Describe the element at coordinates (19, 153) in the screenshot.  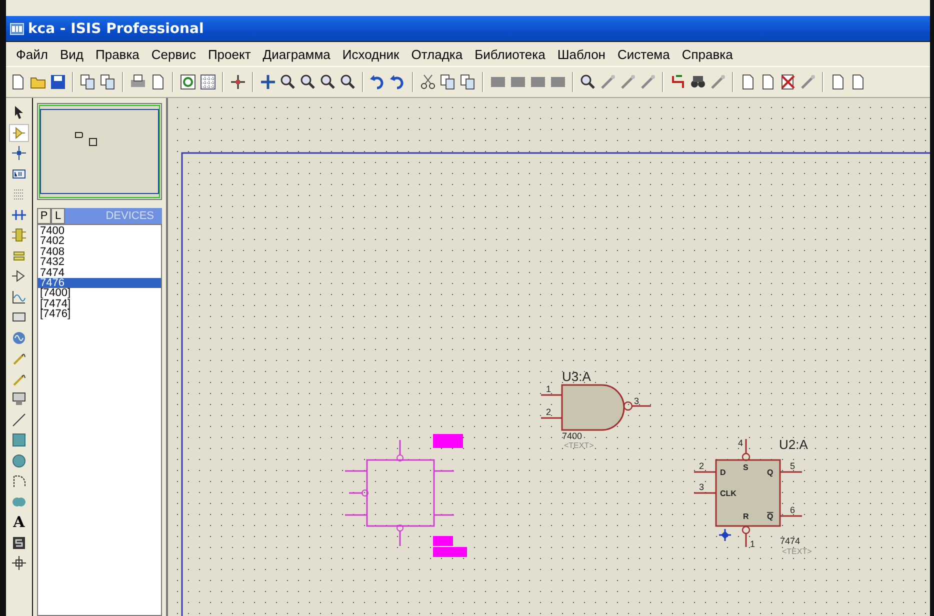
I see `junction-tool-icon` at that location.